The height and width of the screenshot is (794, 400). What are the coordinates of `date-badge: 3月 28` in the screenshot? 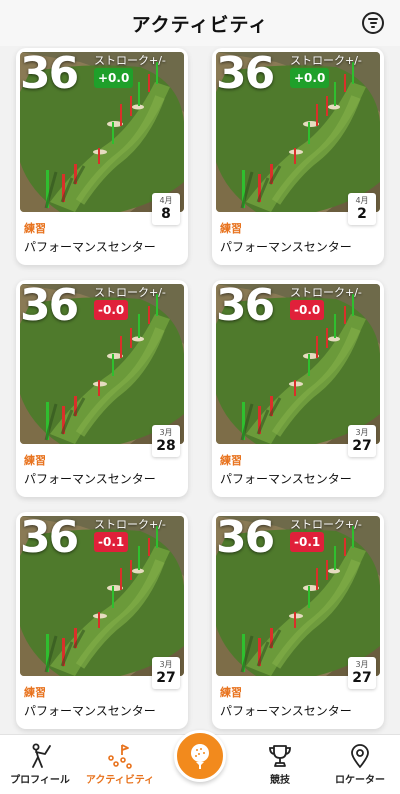 It's located at (166, 441).